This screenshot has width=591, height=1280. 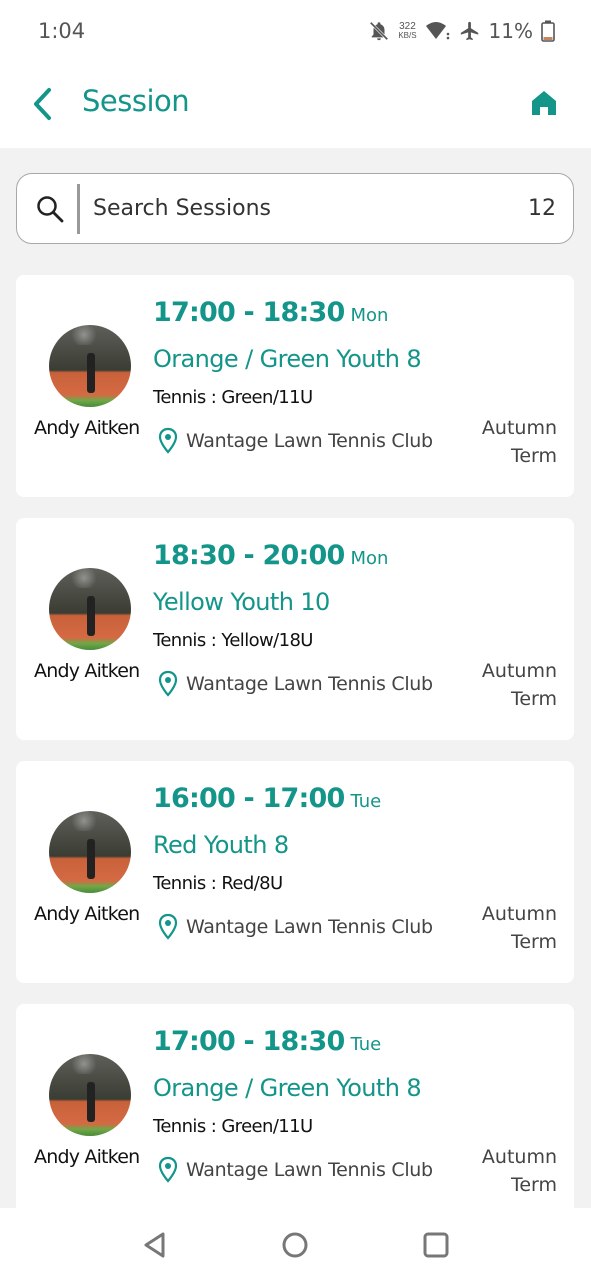 I want to click on network-speed: 322 KB/S, so click(x=407, y=31).